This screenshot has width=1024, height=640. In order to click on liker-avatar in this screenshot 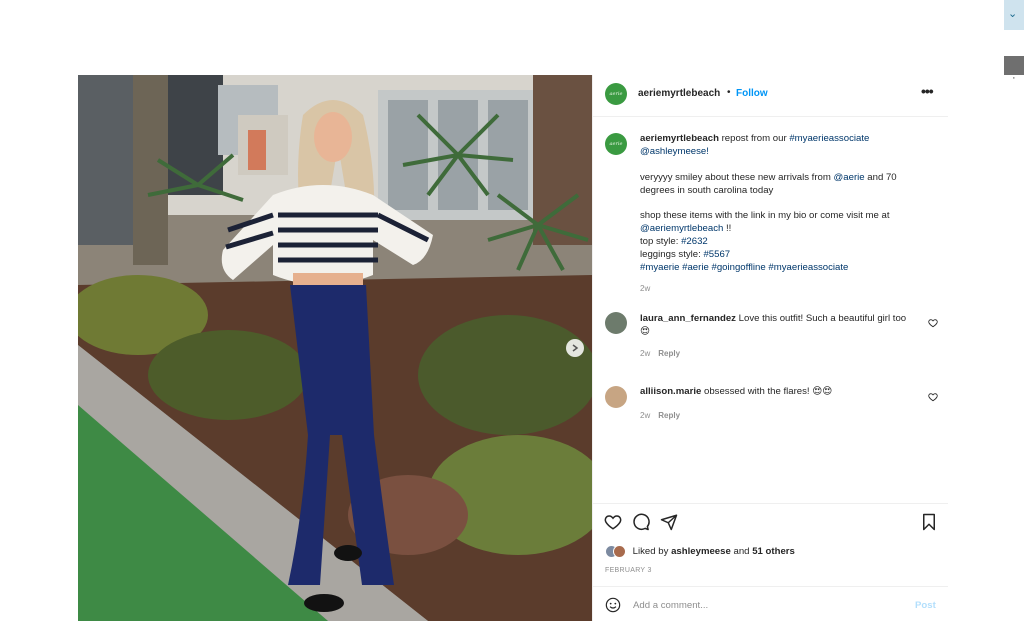, I will do `click(619, 551)`.